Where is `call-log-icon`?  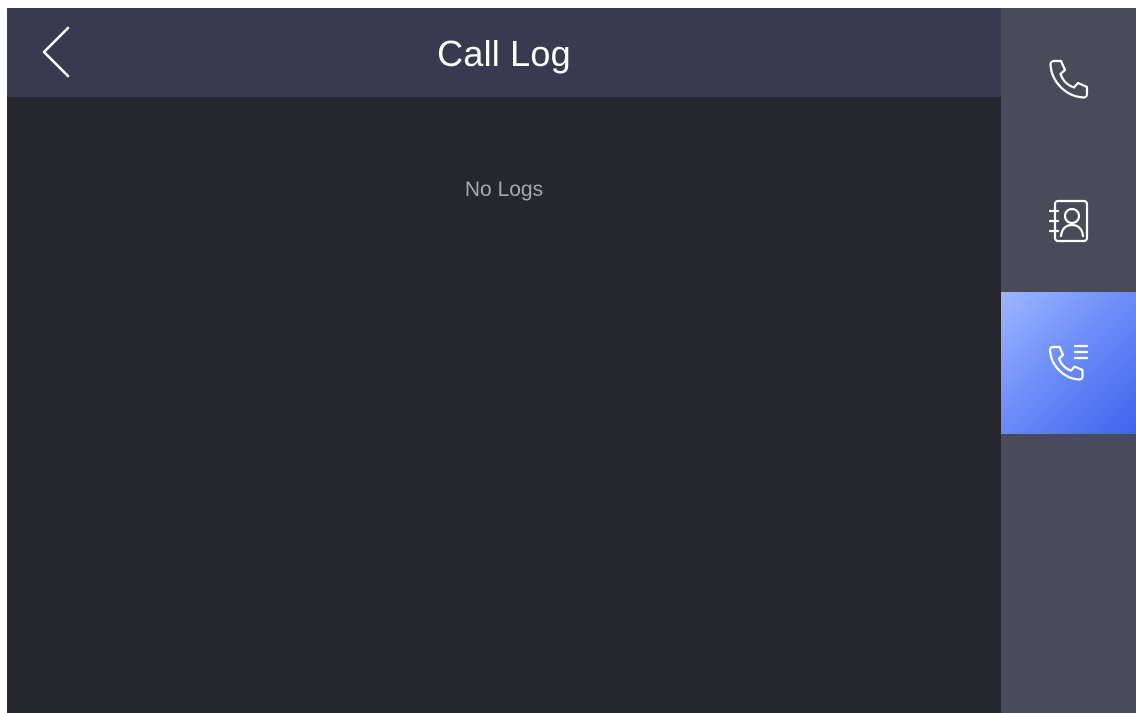
call-log-icon is located at coordinates (1068, 362).